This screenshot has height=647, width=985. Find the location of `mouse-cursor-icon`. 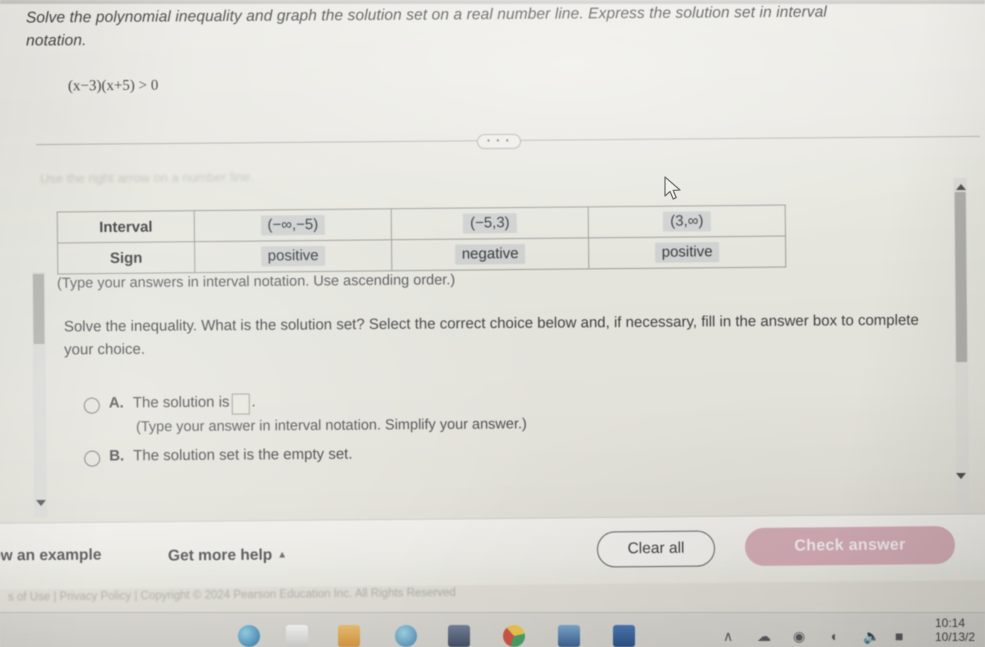

mouse-cursor-icon is located at coordinates (672, 188).